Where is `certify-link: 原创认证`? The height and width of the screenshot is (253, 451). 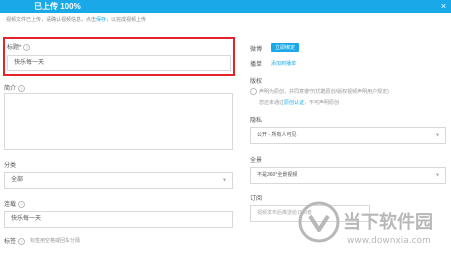 certify-link: 原创认证 is located at coordinates (294, 103).